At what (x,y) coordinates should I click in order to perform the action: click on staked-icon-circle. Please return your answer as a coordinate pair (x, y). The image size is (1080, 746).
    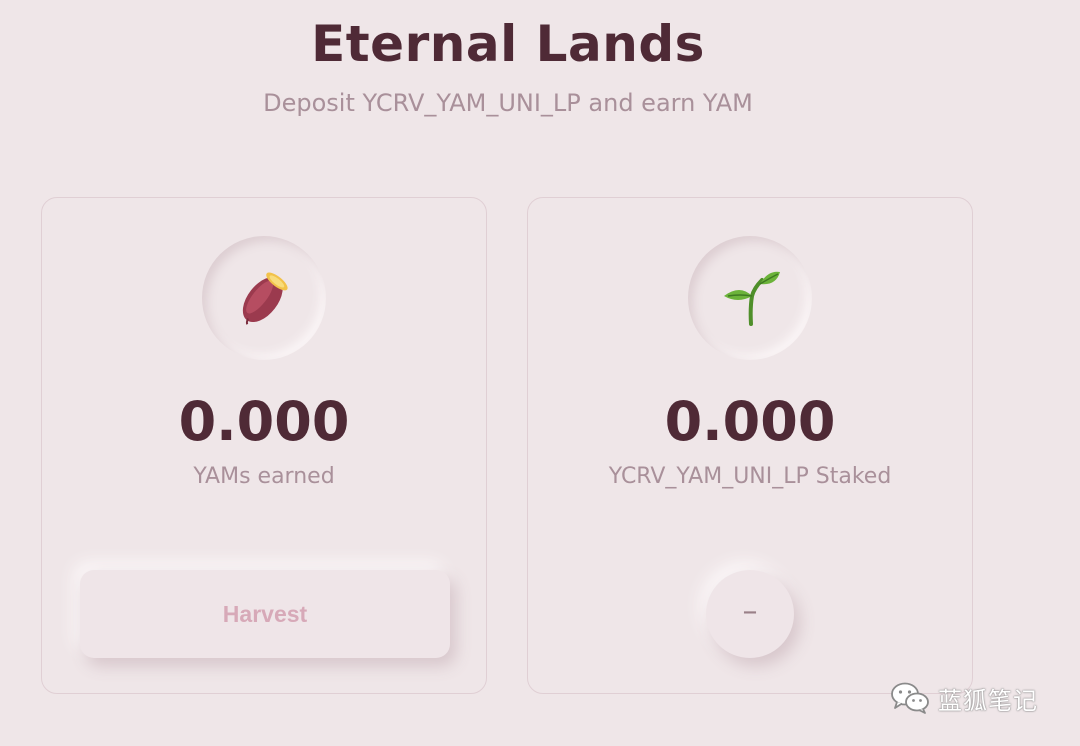
    Looking at the image, I should click on (750, 298).